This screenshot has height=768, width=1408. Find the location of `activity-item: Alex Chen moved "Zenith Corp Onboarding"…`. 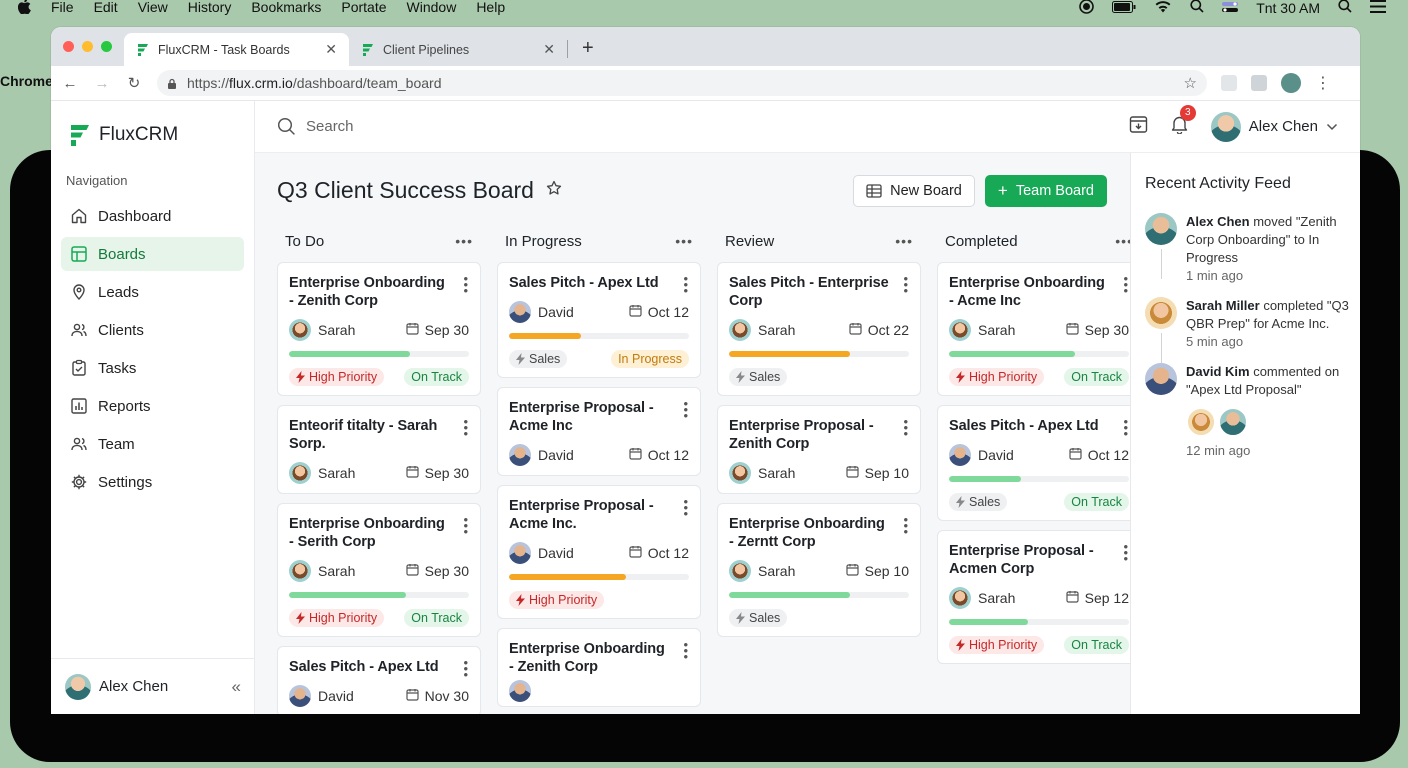

activity-item: Alex Chen moved "Zenith Corp Onboarding"… is located at coordinates (1252, 248).